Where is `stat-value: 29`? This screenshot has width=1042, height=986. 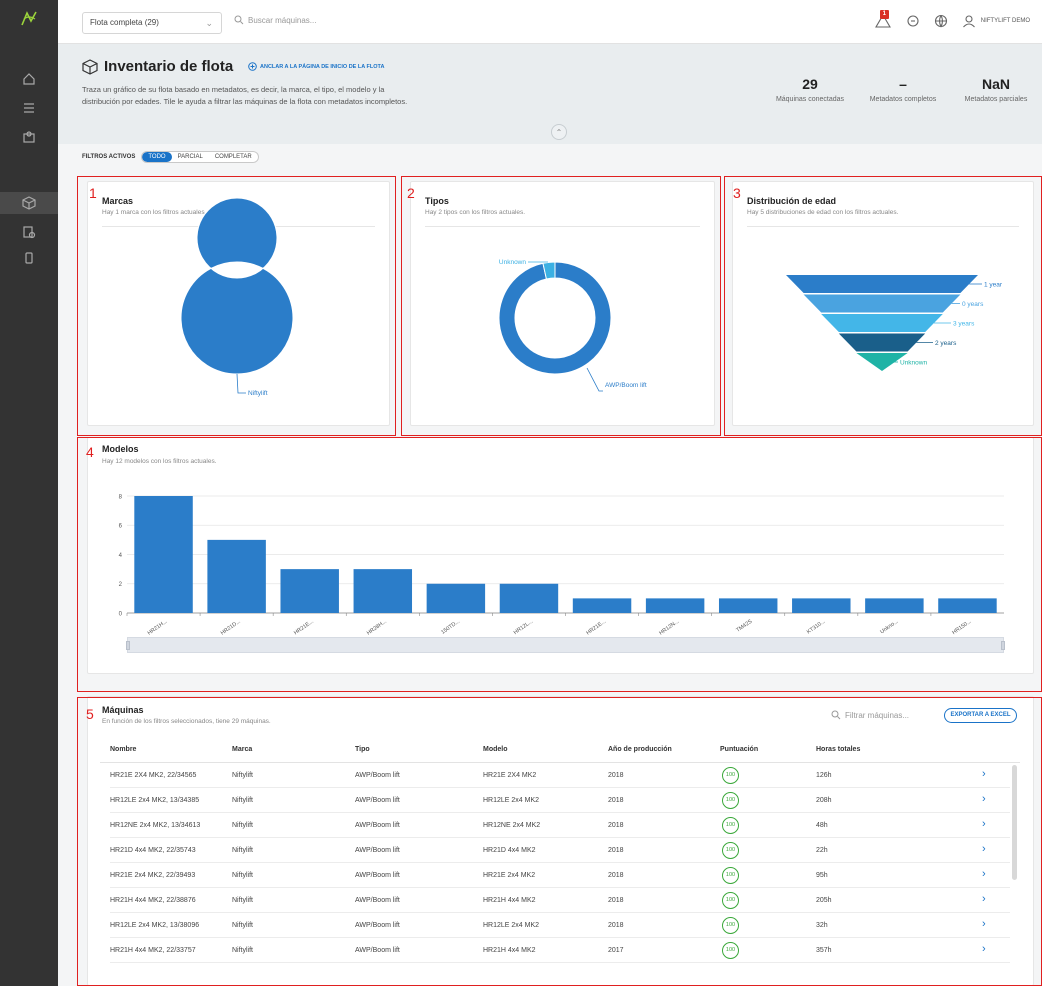 stat-value: 29 is located at coordinates (810, 84).